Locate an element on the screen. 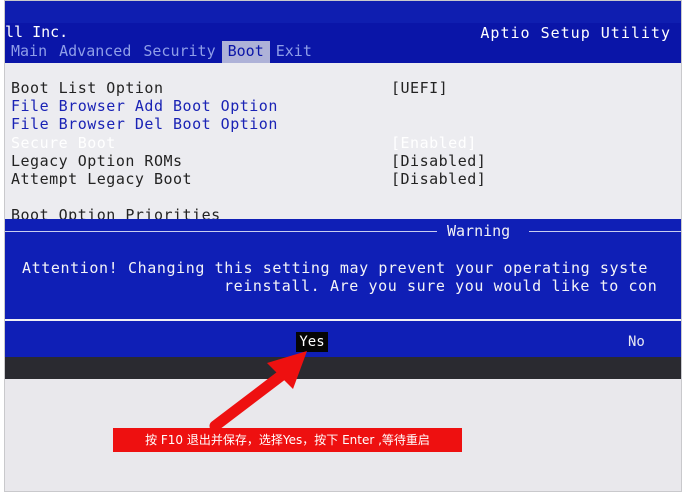 The height and width of the screenshot is (496, 686). menu-item-label: File Browser Del Boot Option is located at coordinates (144, 124).